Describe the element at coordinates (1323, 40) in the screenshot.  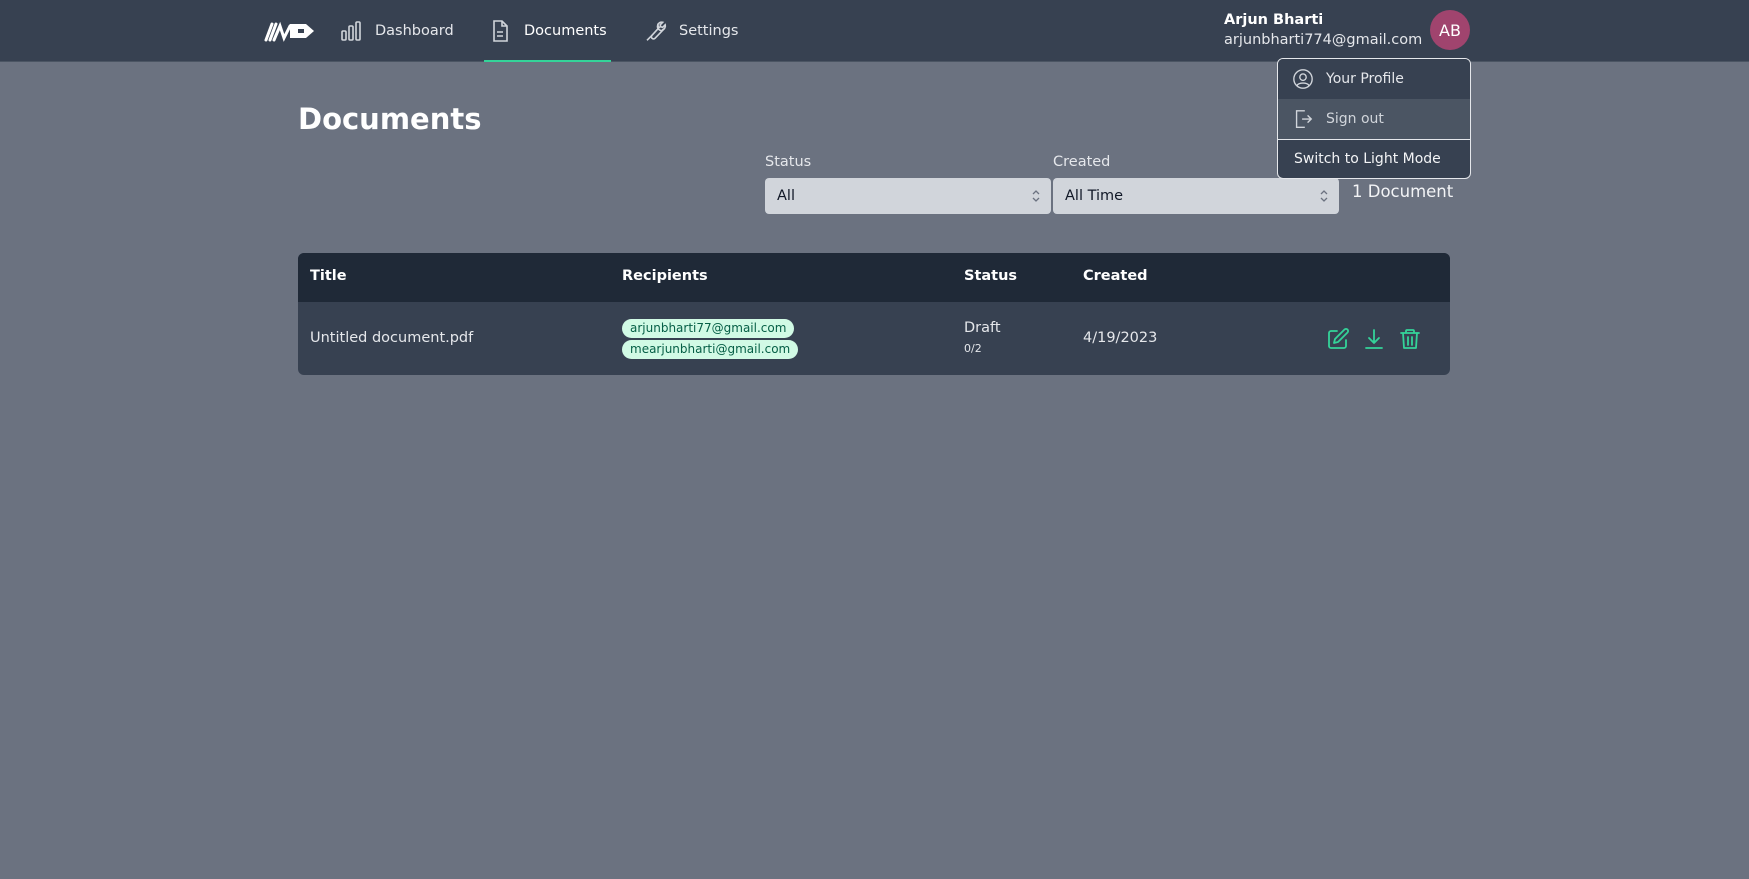
I see `user-email: arjunbharti774@gmail.com` at that location.